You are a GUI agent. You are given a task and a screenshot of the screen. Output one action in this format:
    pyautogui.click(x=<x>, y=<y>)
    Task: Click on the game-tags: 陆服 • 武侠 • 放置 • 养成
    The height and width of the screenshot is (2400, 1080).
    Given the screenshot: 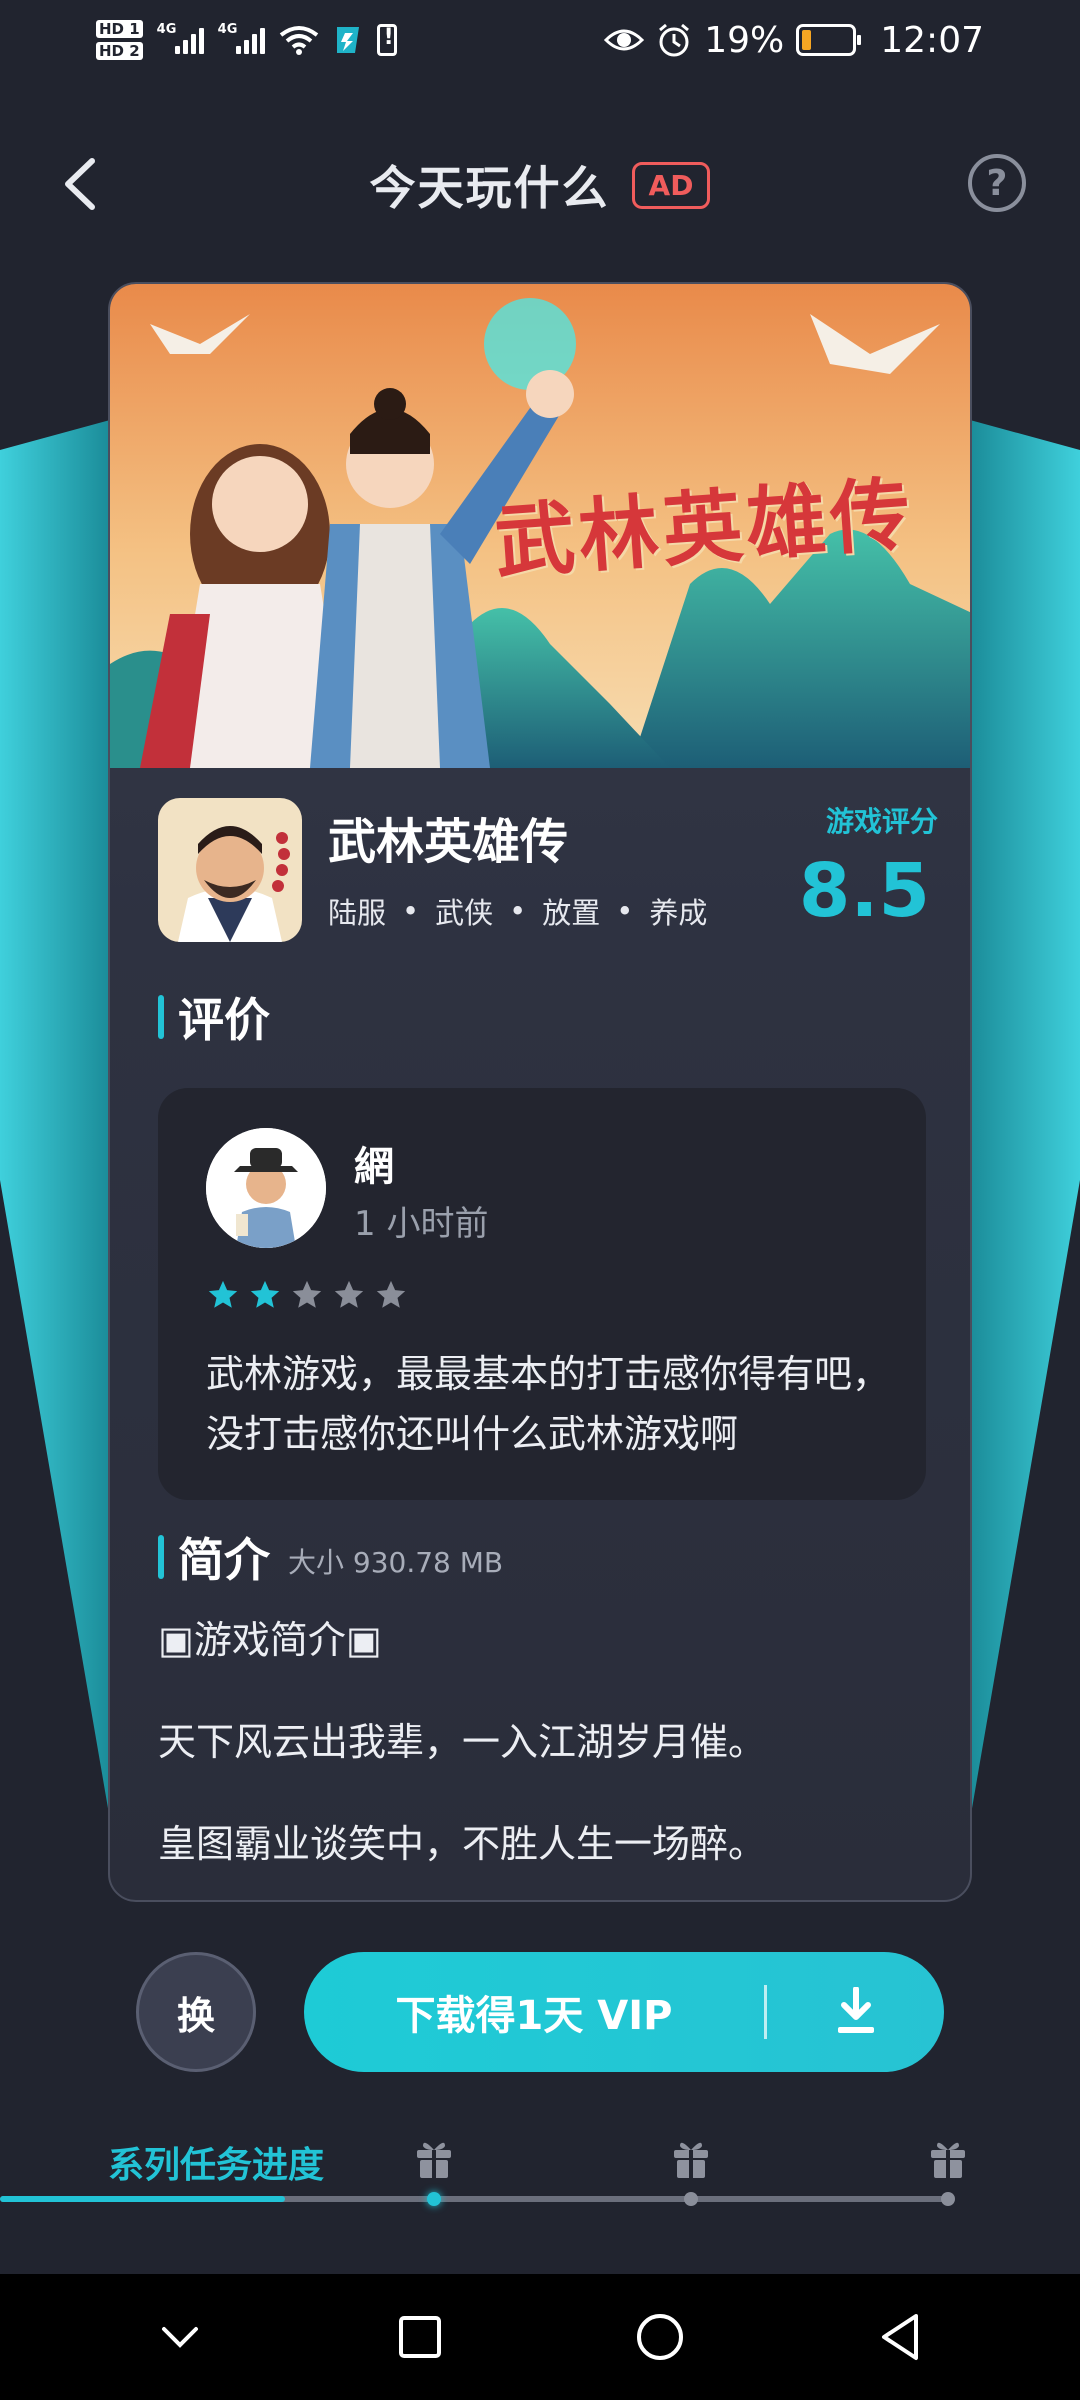 What is the action you would take?
    pyautogui.click(x=517, y=911)
    